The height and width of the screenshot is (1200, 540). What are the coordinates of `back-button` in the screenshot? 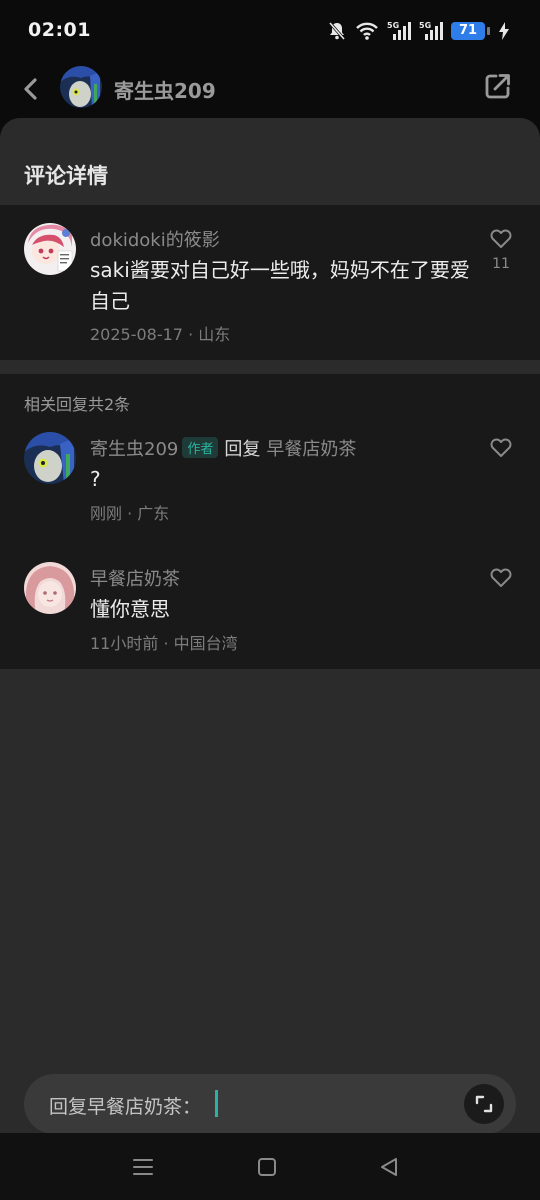 It's located at (32, 89).